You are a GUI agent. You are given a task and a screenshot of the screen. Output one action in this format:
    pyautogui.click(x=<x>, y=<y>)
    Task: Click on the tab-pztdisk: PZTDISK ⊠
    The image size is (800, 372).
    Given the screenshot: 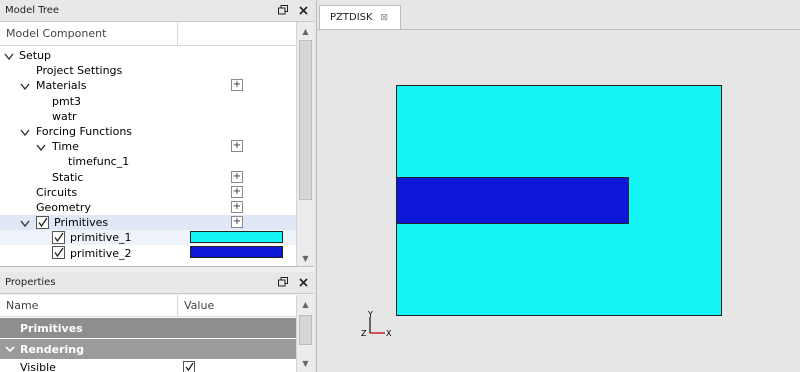 What is the action you would take?
    pyautogui.click(x=360, y=17)
    